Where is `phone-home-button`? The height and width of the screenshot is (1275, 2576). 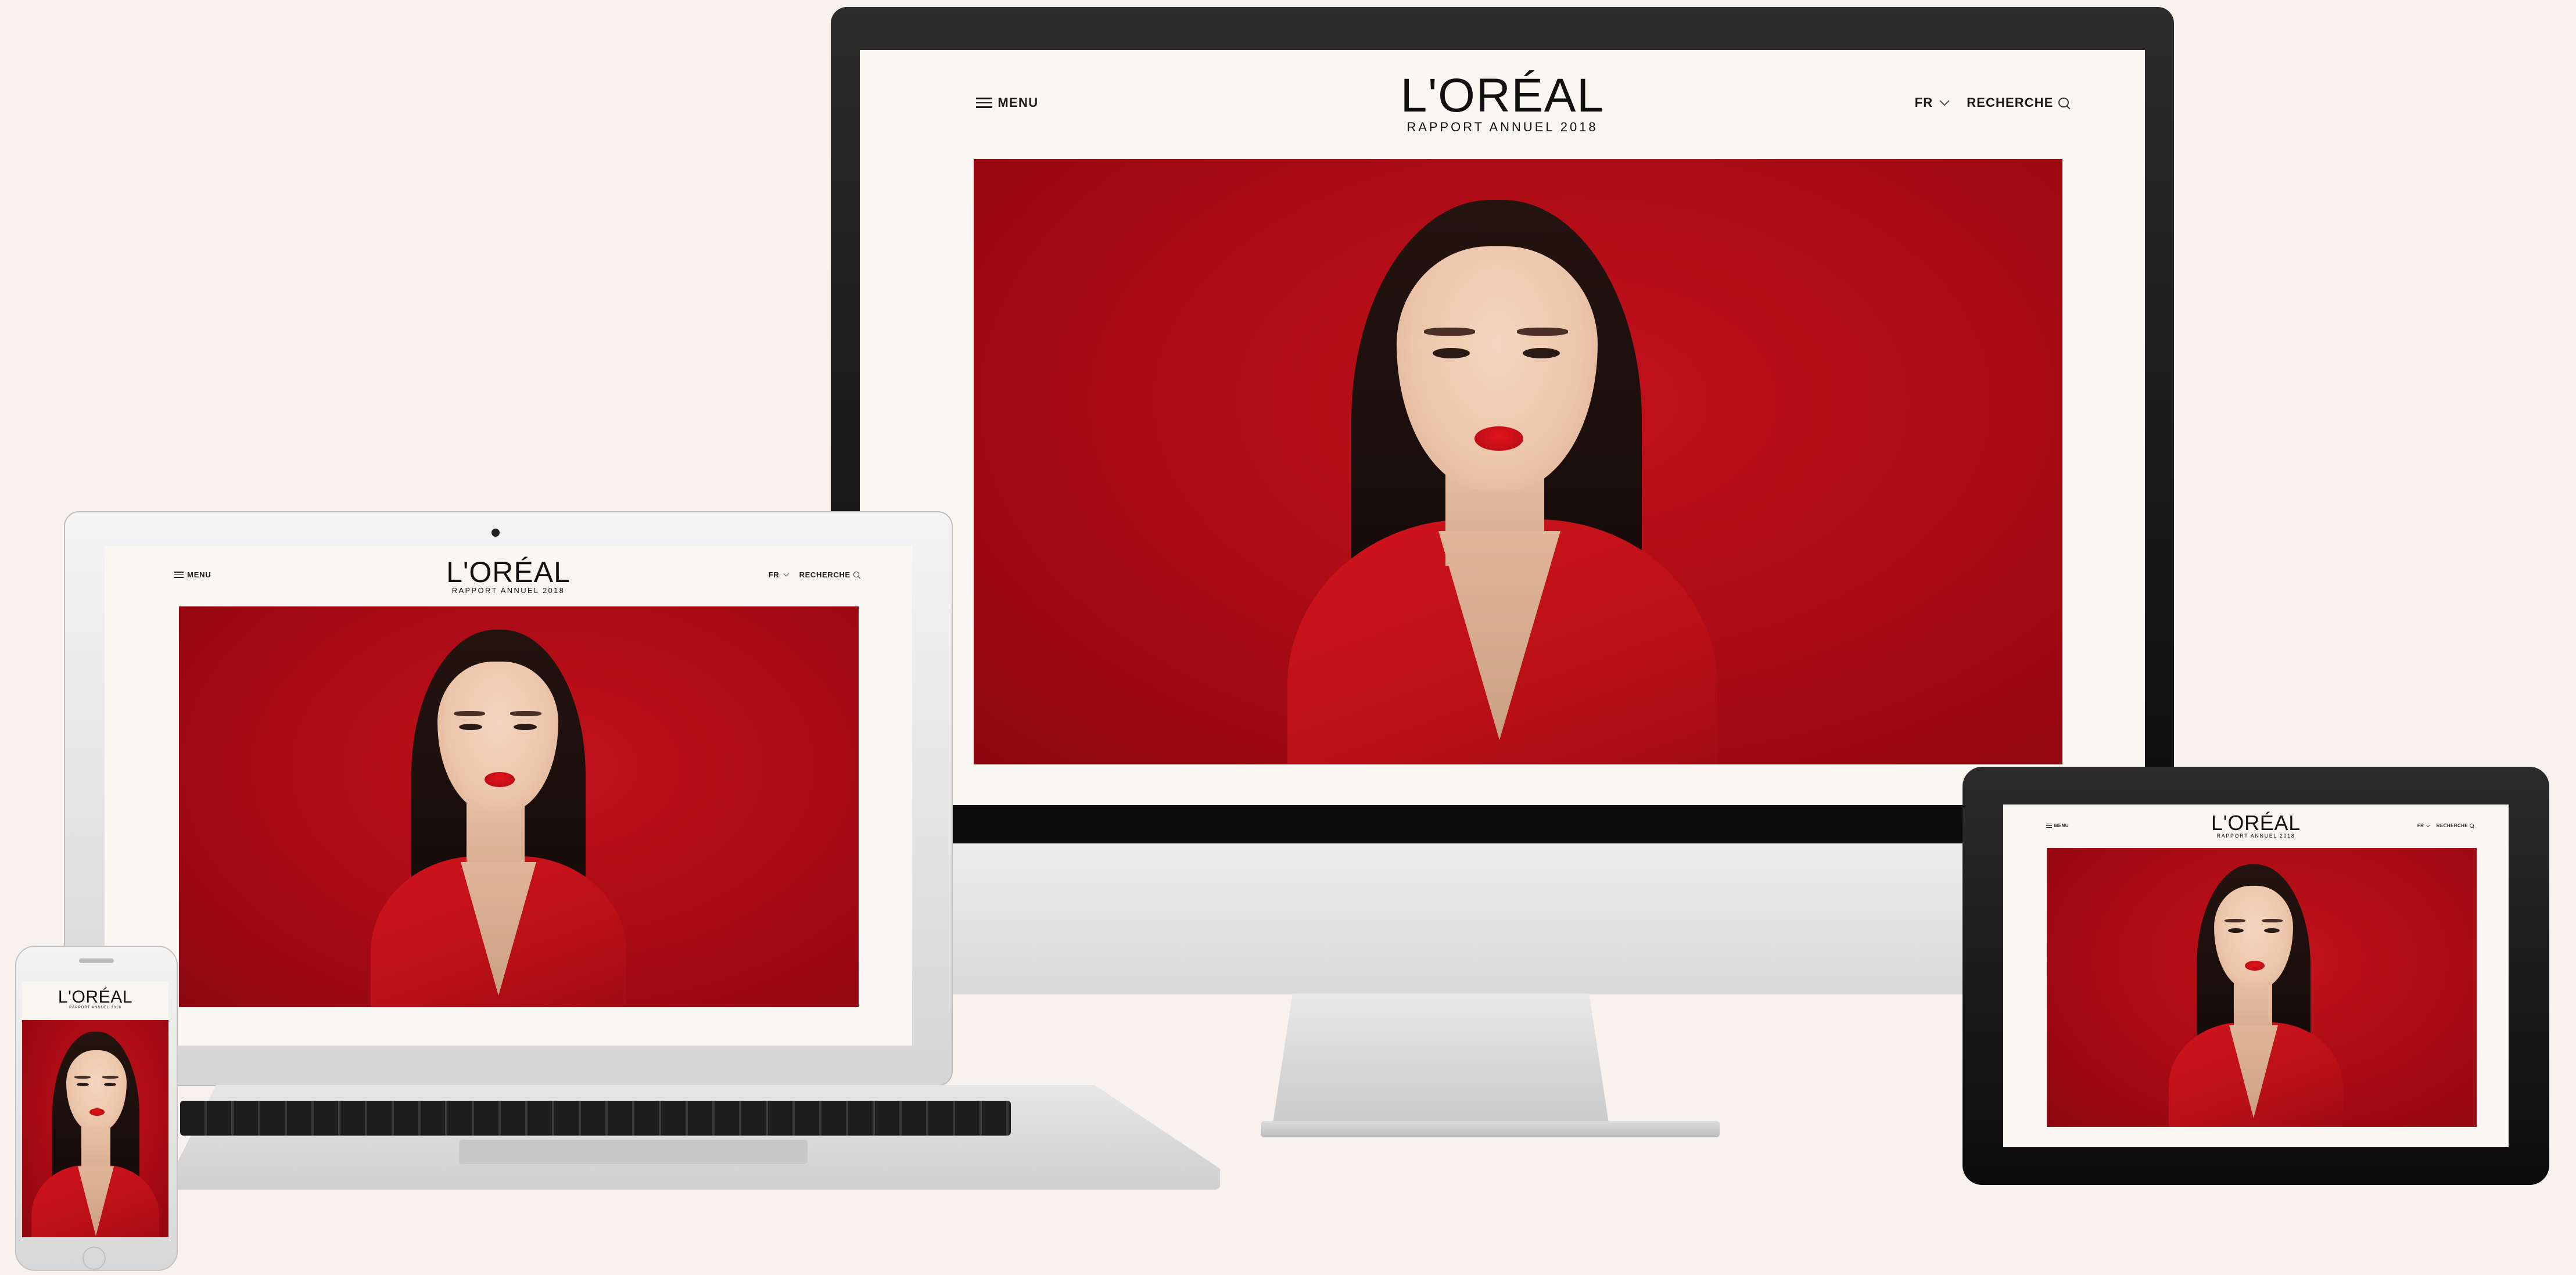 phone-home-button is located at coordinates (94, 1258).